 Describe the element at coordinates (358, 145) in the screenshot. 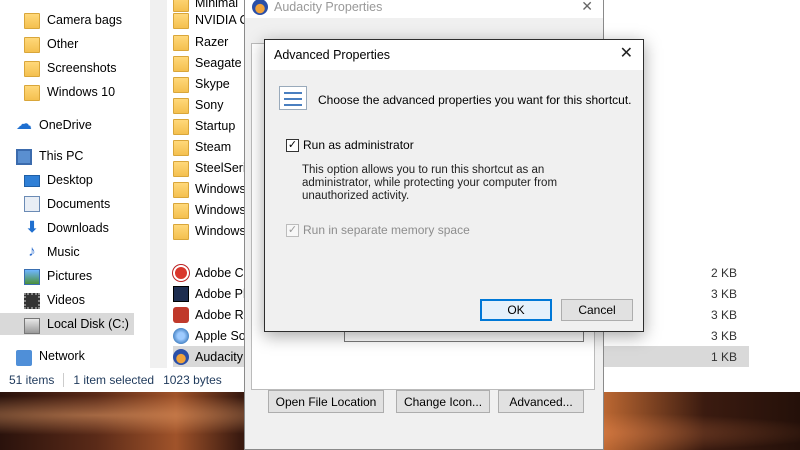

I see `run-as-admin-label: Run as administrator` at that location.